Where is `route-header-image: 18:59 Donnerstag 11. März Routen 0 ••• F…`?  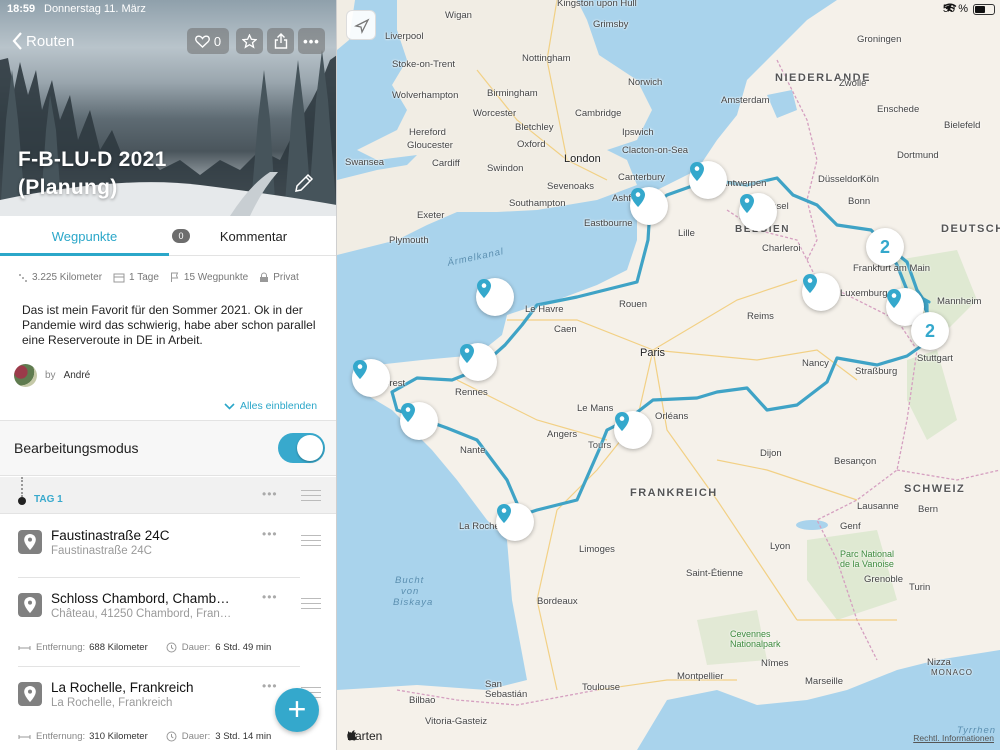 route-header-image: 18:59 Donnerstag 11. März Routen 0 ••• F… is located at coordinates (168, 108).